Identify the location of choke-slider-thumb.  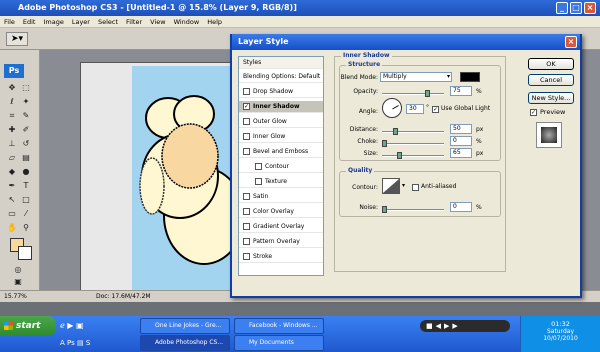
(384, 143).